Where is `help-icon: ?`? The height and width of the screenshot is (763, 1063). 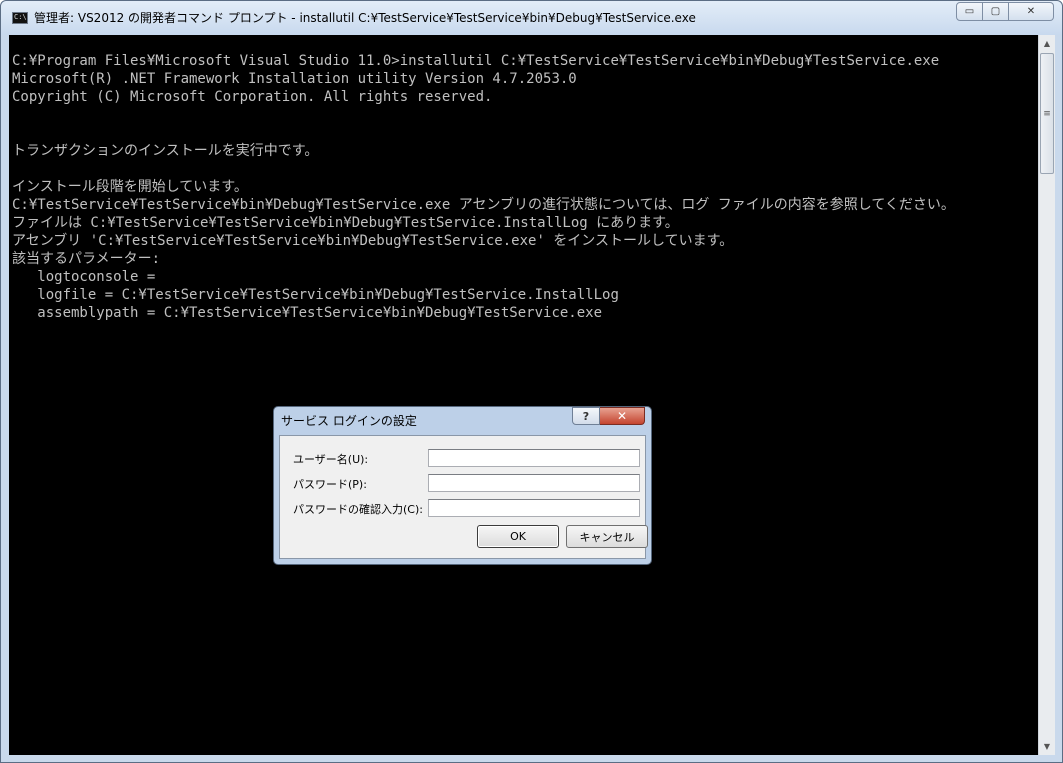 help-icon: ? is located at coordinates (586, 416).